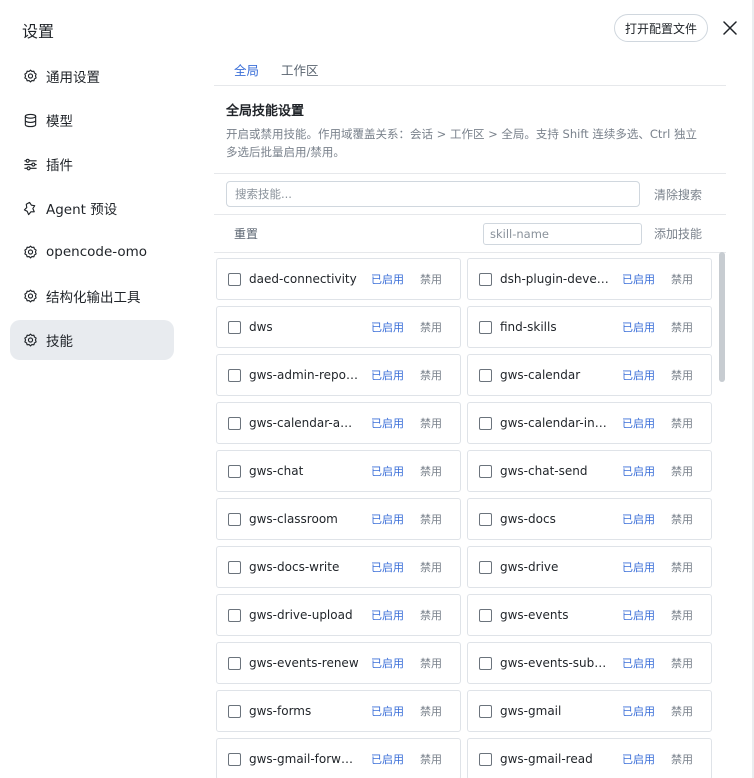  I want to click on sidebar-item-structured-output: 结构化输出工具, so click(92, 296).